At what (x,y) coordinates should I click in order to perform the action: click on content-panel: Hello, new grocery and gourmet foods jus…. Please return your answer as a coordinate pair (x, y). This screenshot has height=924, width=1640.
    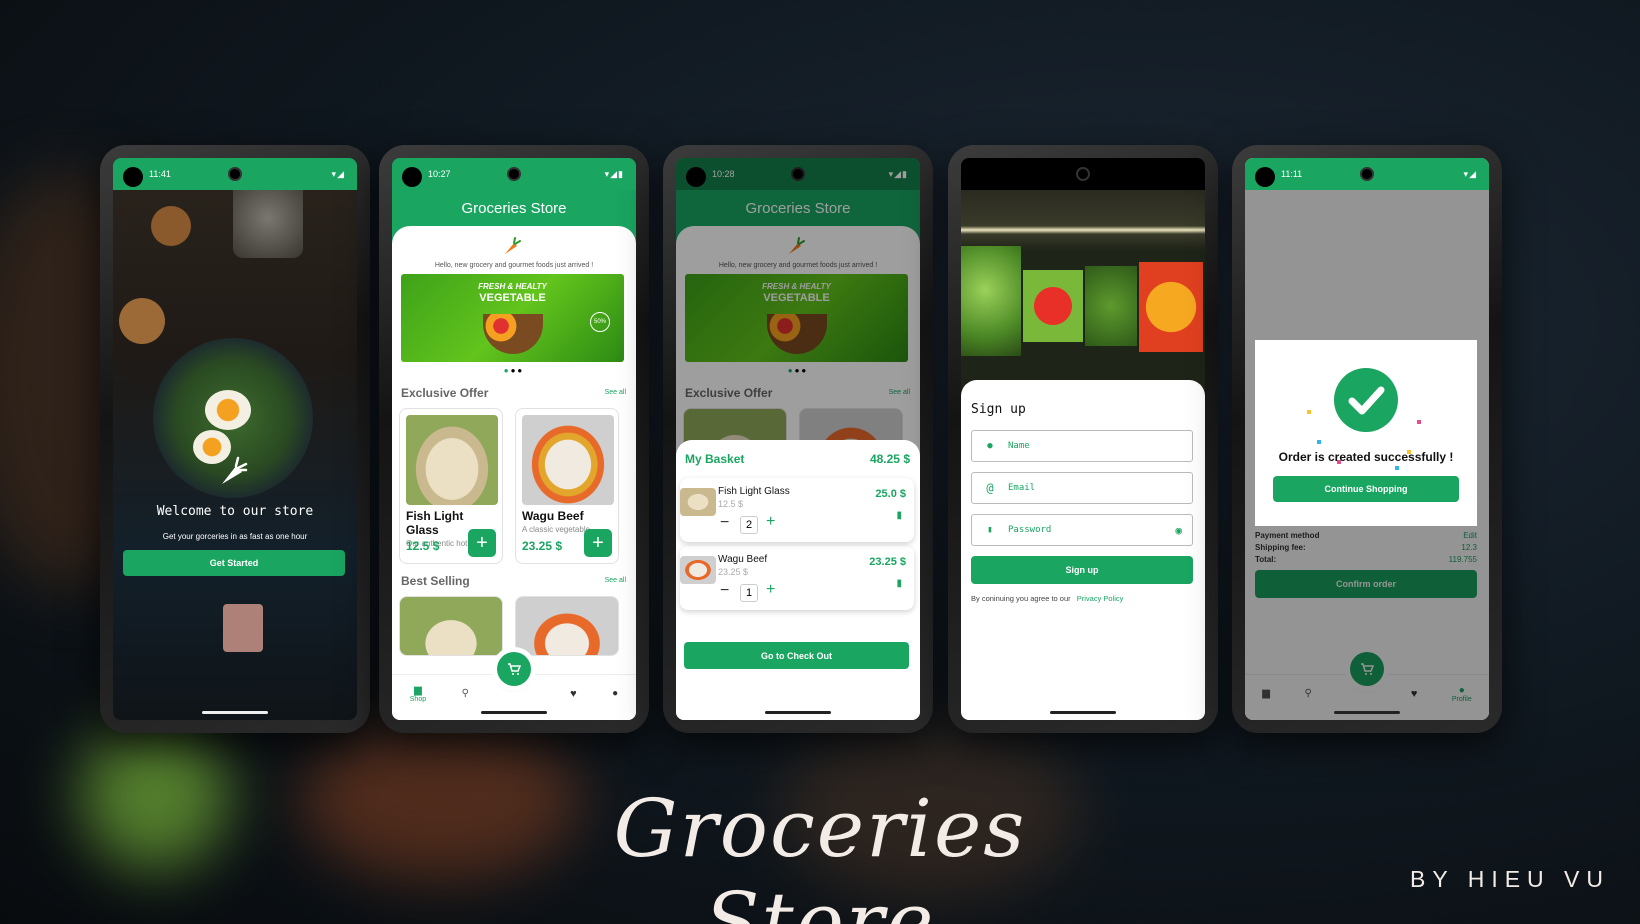
    Looking at the image, I should click on (514, 473).